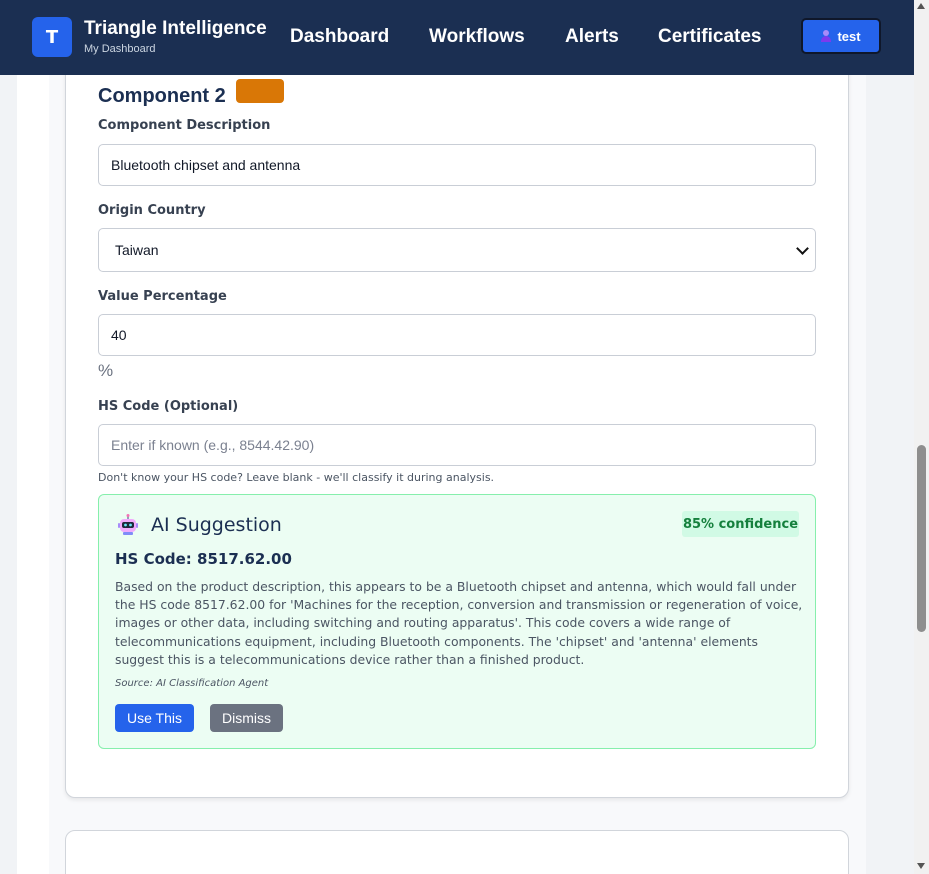 The width and height of the screenshot is (929, 874). Describe the element at coordinates (457, 250) in the screenshot. I see `origin-country-select: Taiwan` at that location.